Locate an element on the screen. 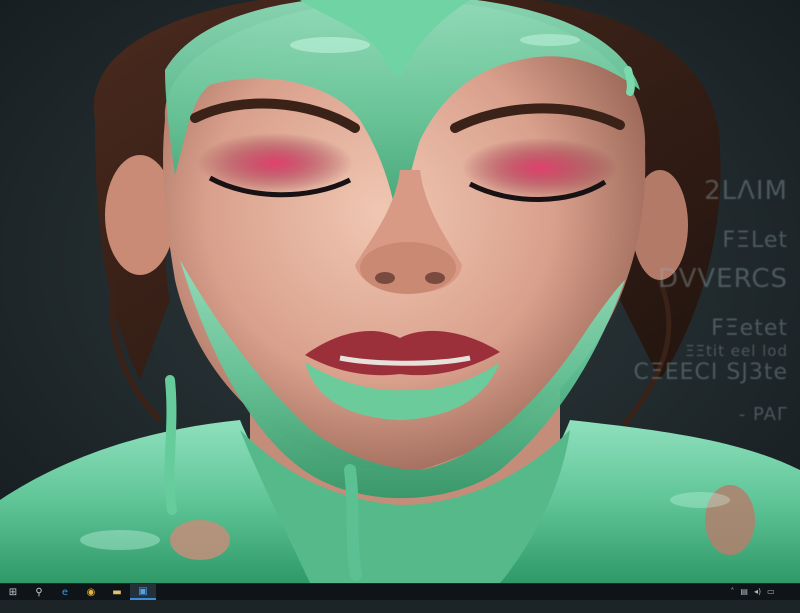 The height and width of the screenshot is (613, 800). search-button: ⚲ is located at coordinates (39, 592).